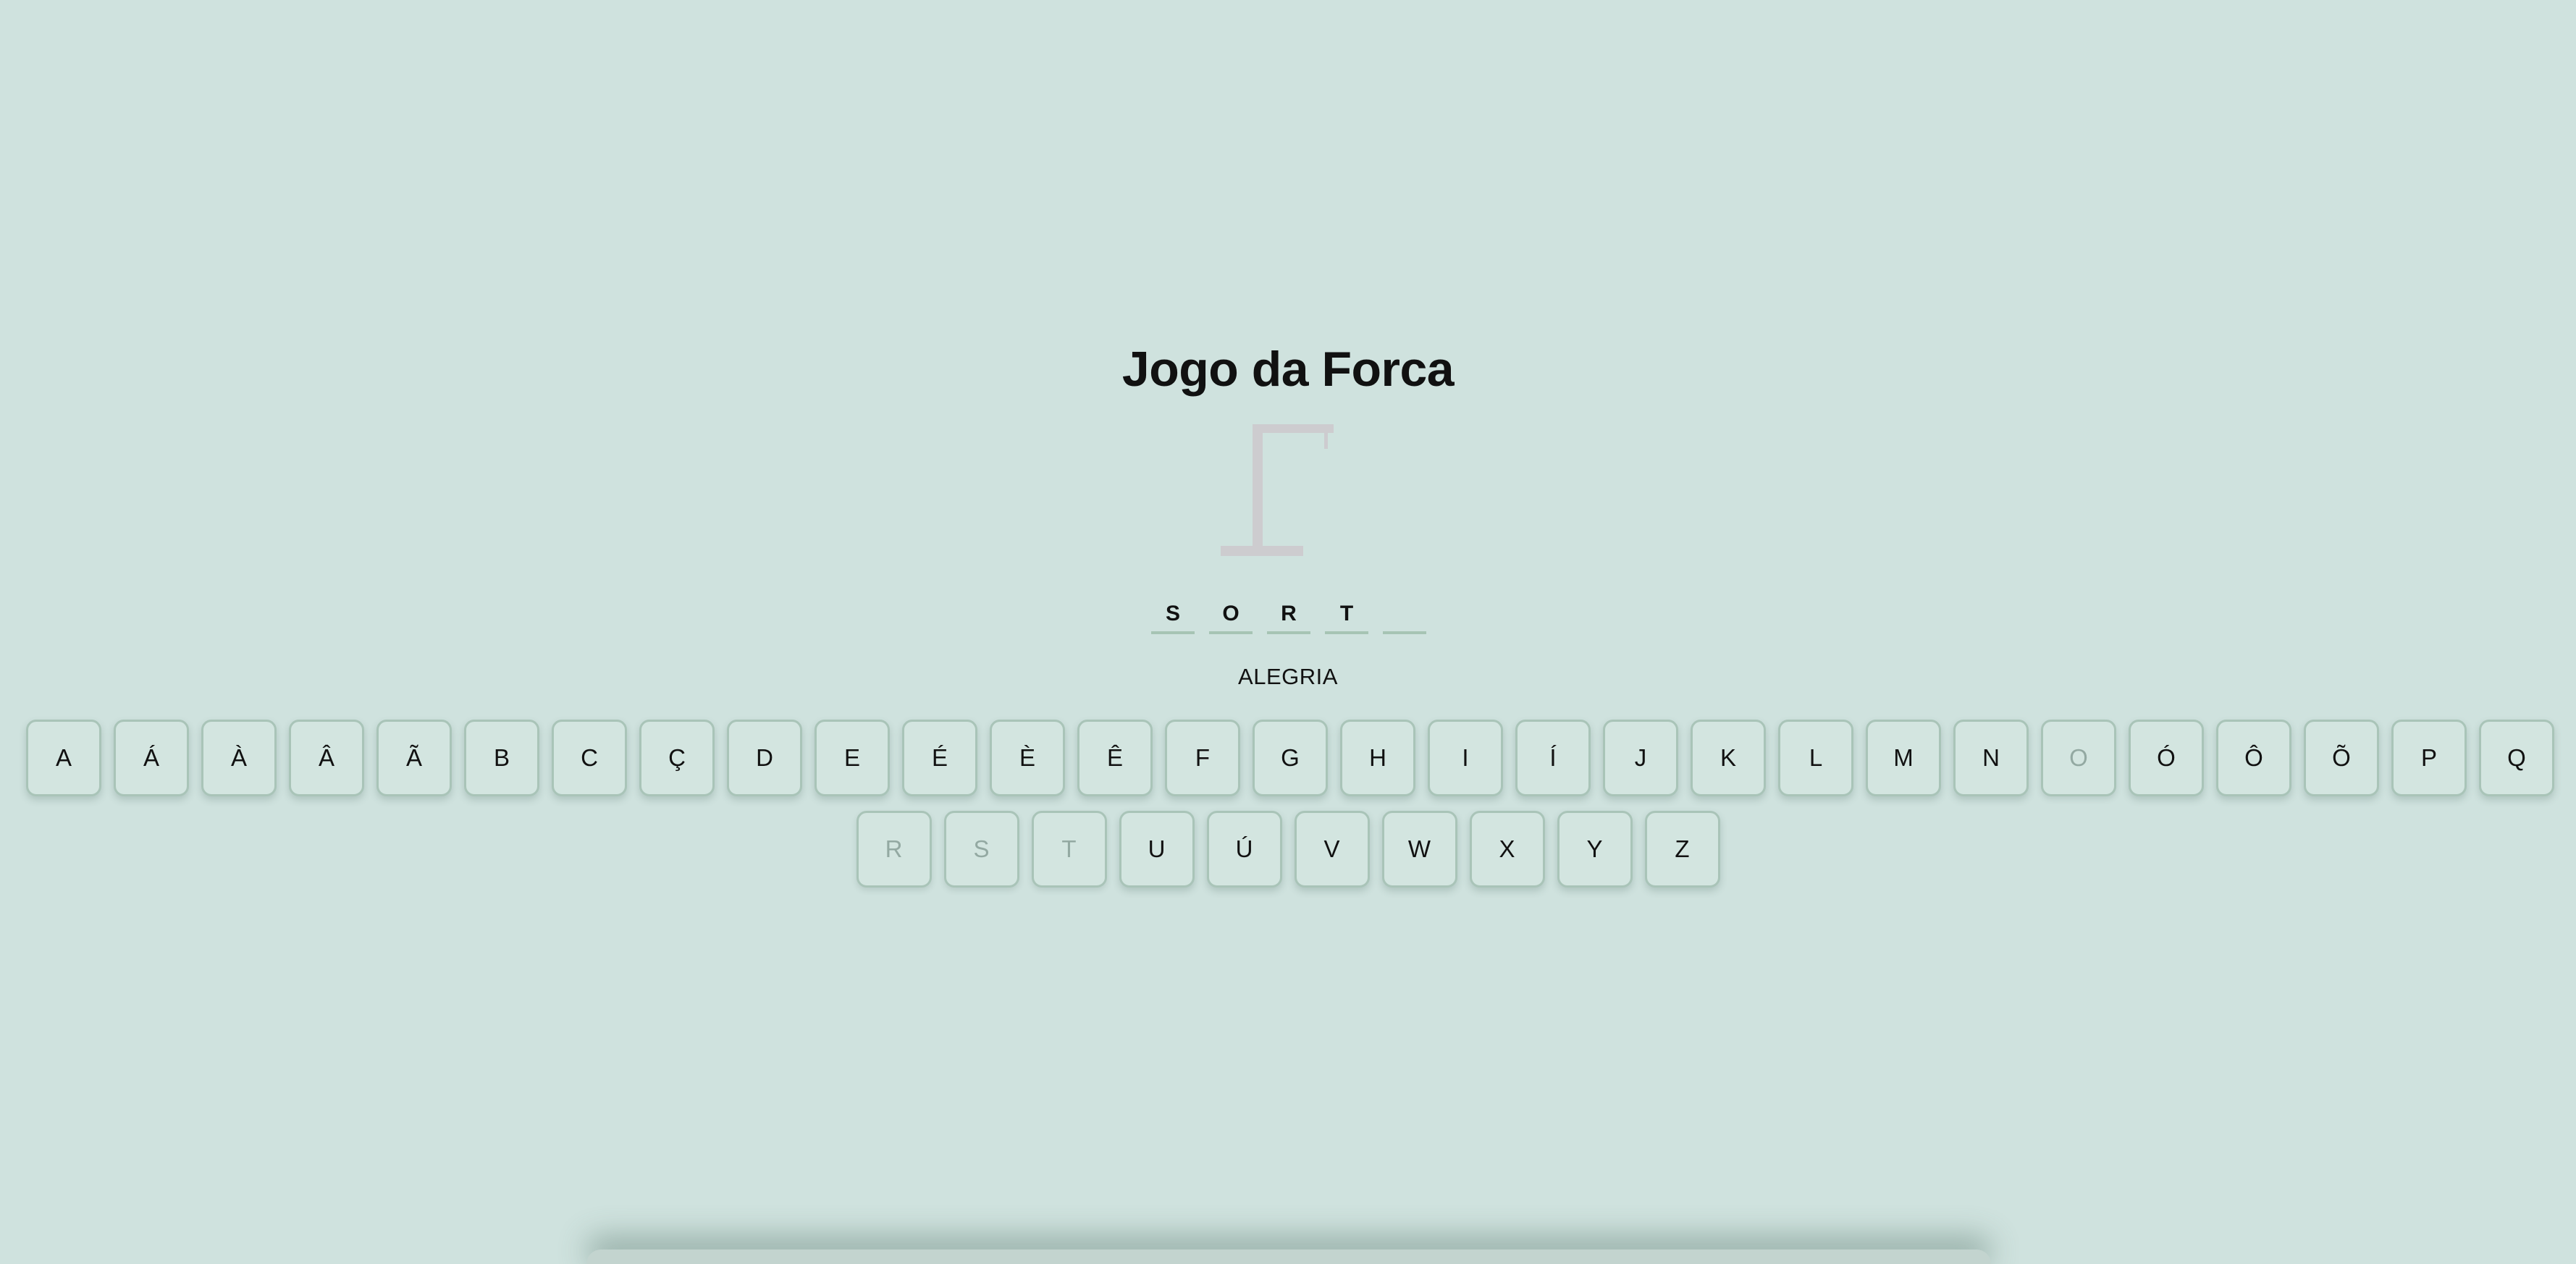  What do you see at coordinates (151, 758) in the screenshot?
I see `letter-key: Á` at bounding box center [151, 758].